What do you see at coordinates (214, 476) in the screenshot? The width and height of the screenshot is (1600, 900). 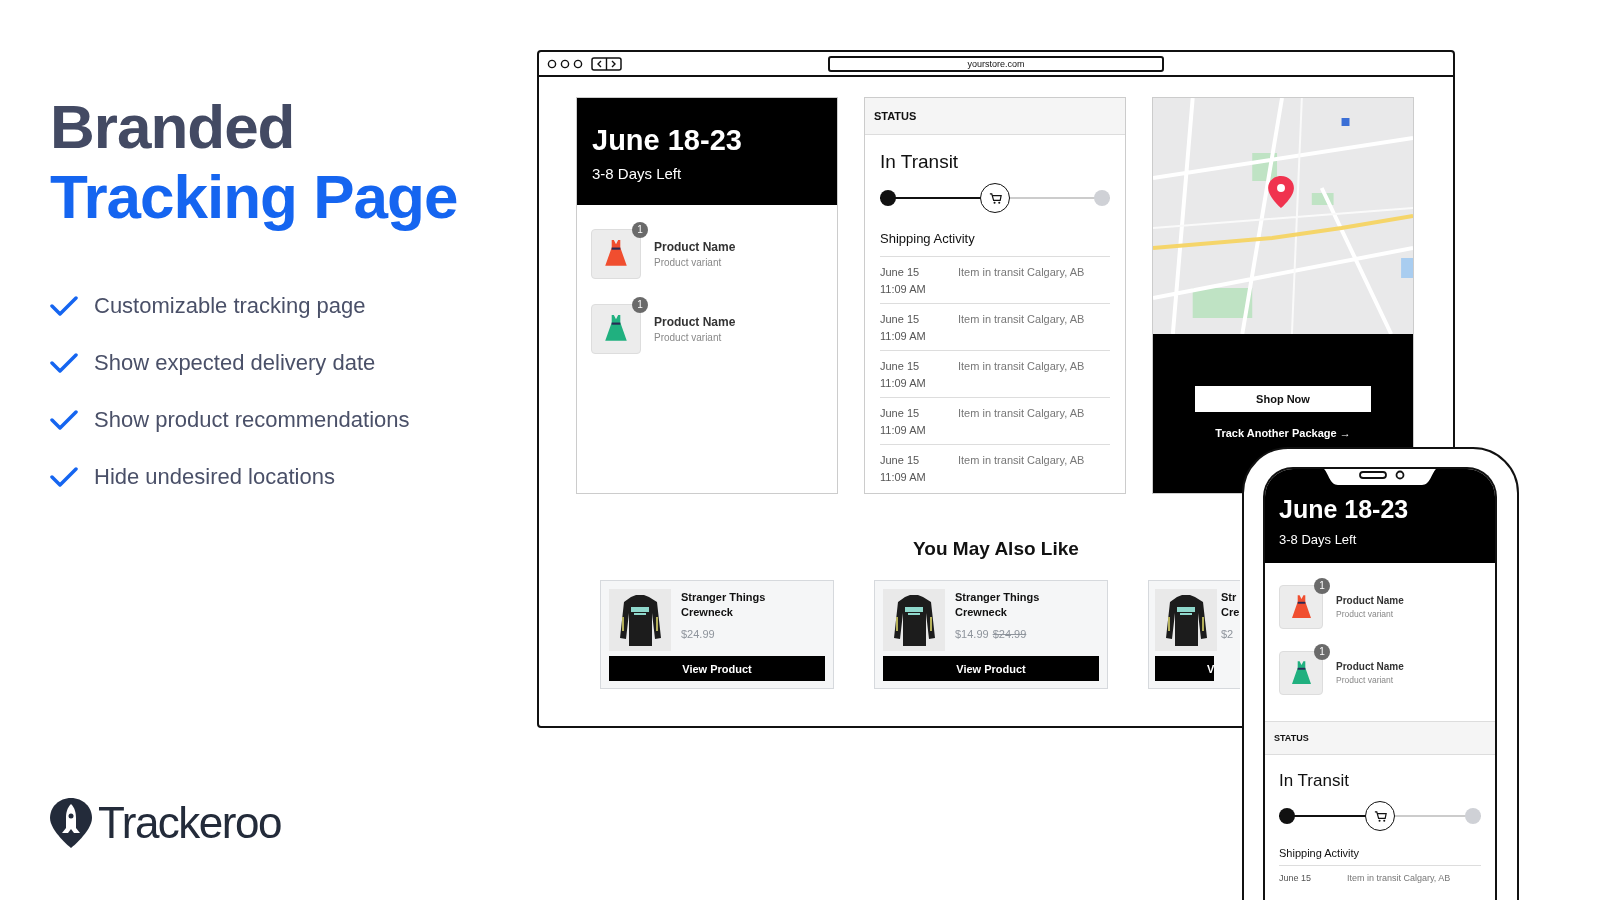 I see `feature-text: Hide undesired locations` at bounding box center [214, 476].